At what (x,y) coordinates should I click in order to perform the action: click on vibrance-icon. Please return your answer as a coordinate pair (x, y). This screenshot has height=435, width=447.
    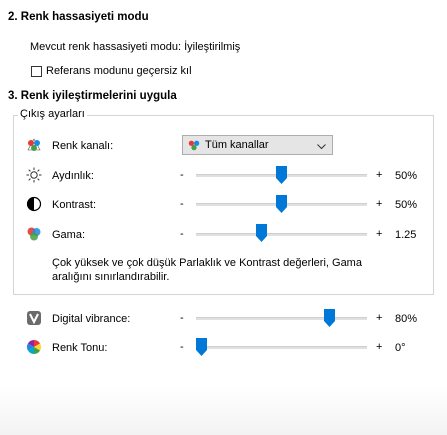
    Looking at the image, I should click on (34, 318).